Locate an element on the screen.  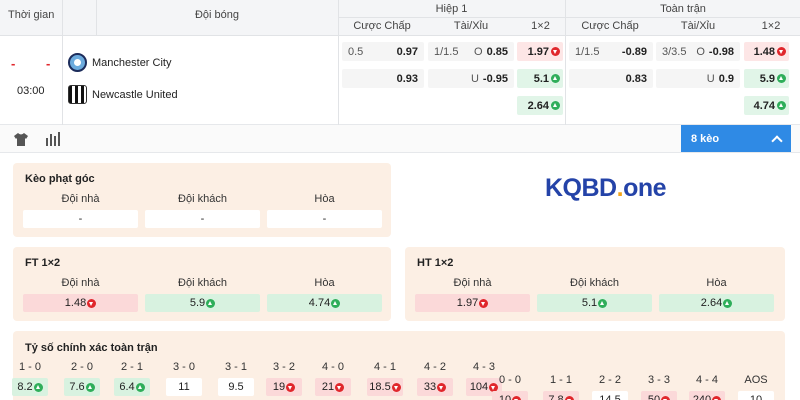
exact-score-odds: 7.6 is located at coordinates (82, 387).